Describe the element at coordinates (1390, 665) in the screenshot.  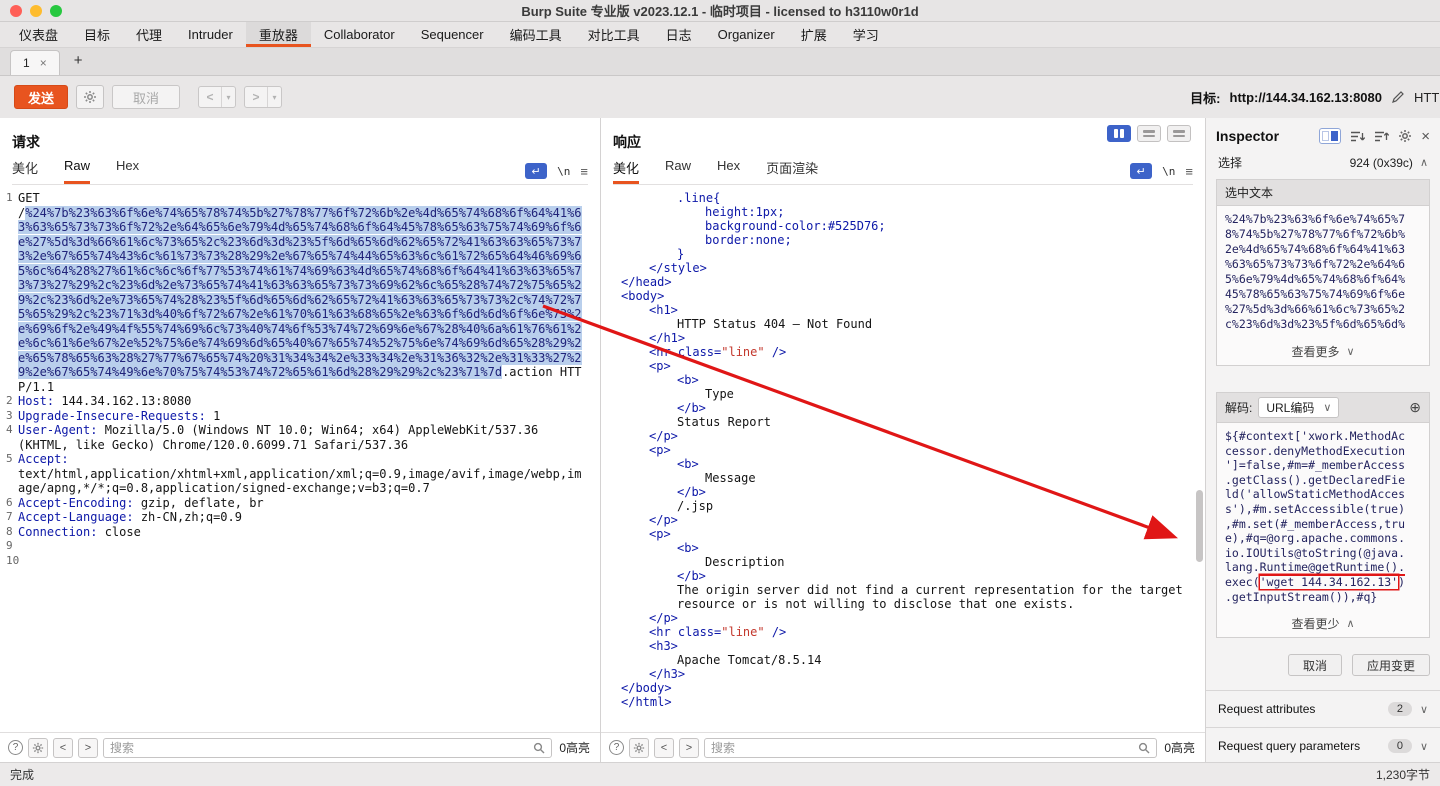
I see `apply-changes-button: 应用变更` at that location.